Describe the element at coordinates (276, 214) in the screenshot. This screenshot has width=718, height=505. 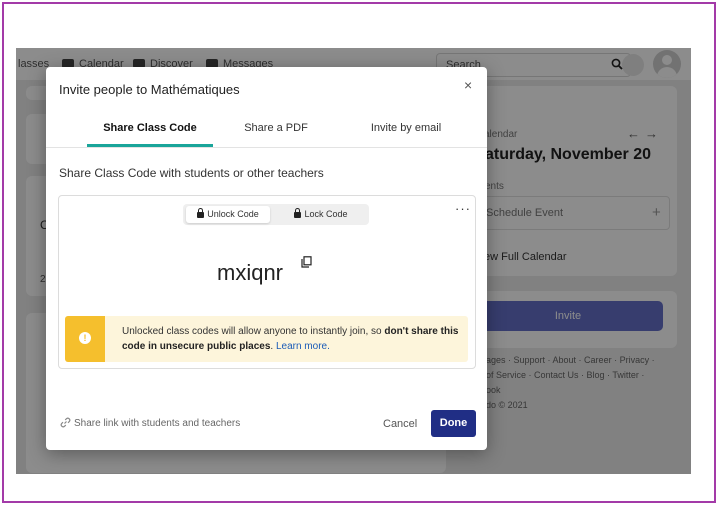
I see `lock-toggle: Unlock Code Lock Code` at that location.